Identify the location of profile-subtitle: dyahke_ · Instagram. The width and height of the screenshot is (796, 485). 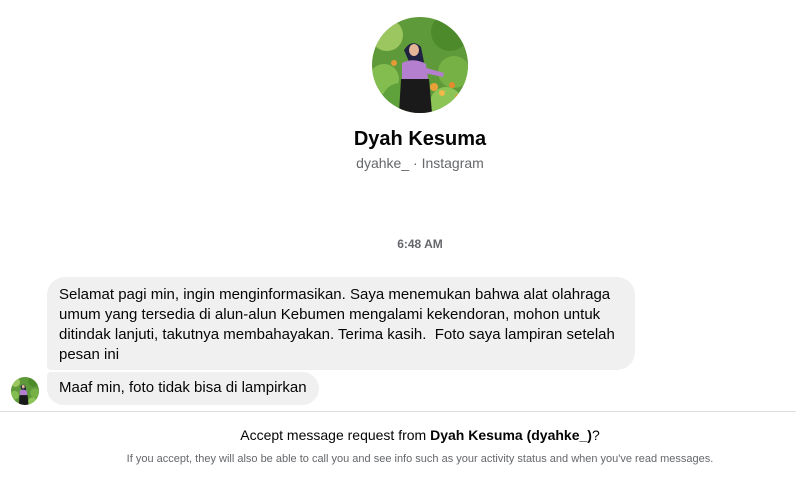
(398, 163).